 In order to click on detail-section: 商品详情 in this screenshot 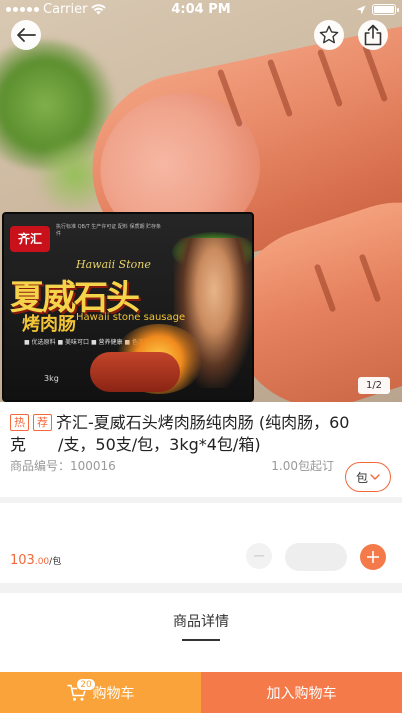, I will do `click(201, 632)`.